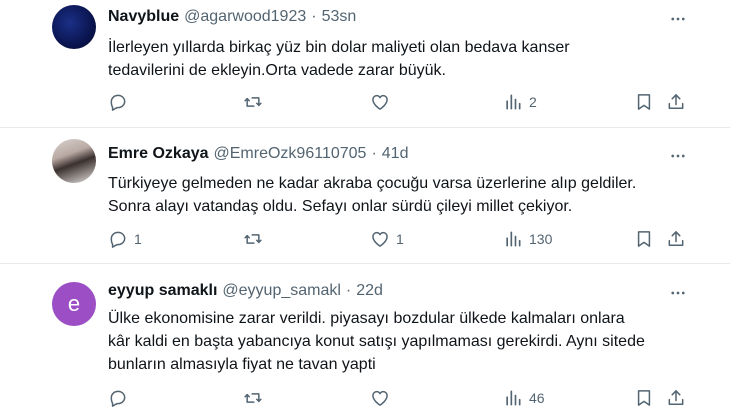  Describe the element at coordinates (245, 17) in the screenshot. I see `author-handle: @agarwood1923` at that location.